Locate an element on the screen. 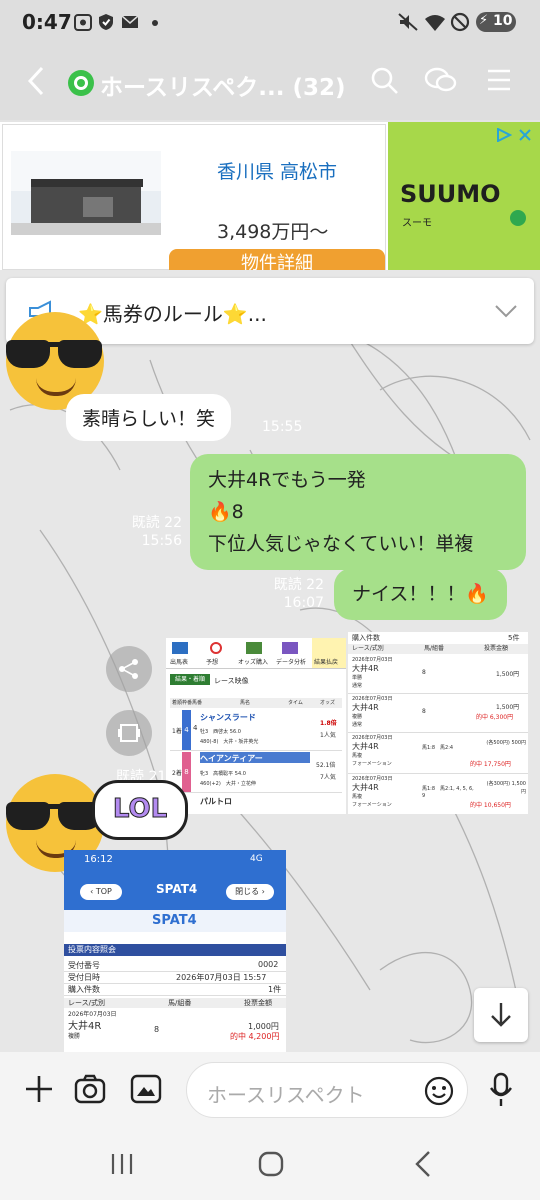  message-text: ナイス！！！🔥 is located at coordinates (421, 594).